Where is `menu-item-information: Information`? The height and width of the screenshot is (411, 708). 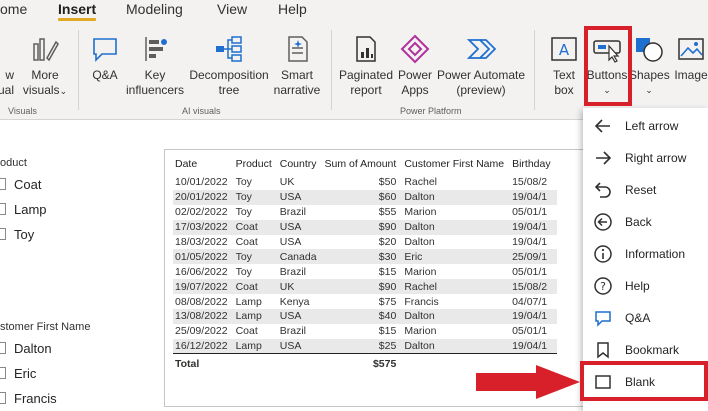 menu-item-information: Information is located at coordinates (645, 254).